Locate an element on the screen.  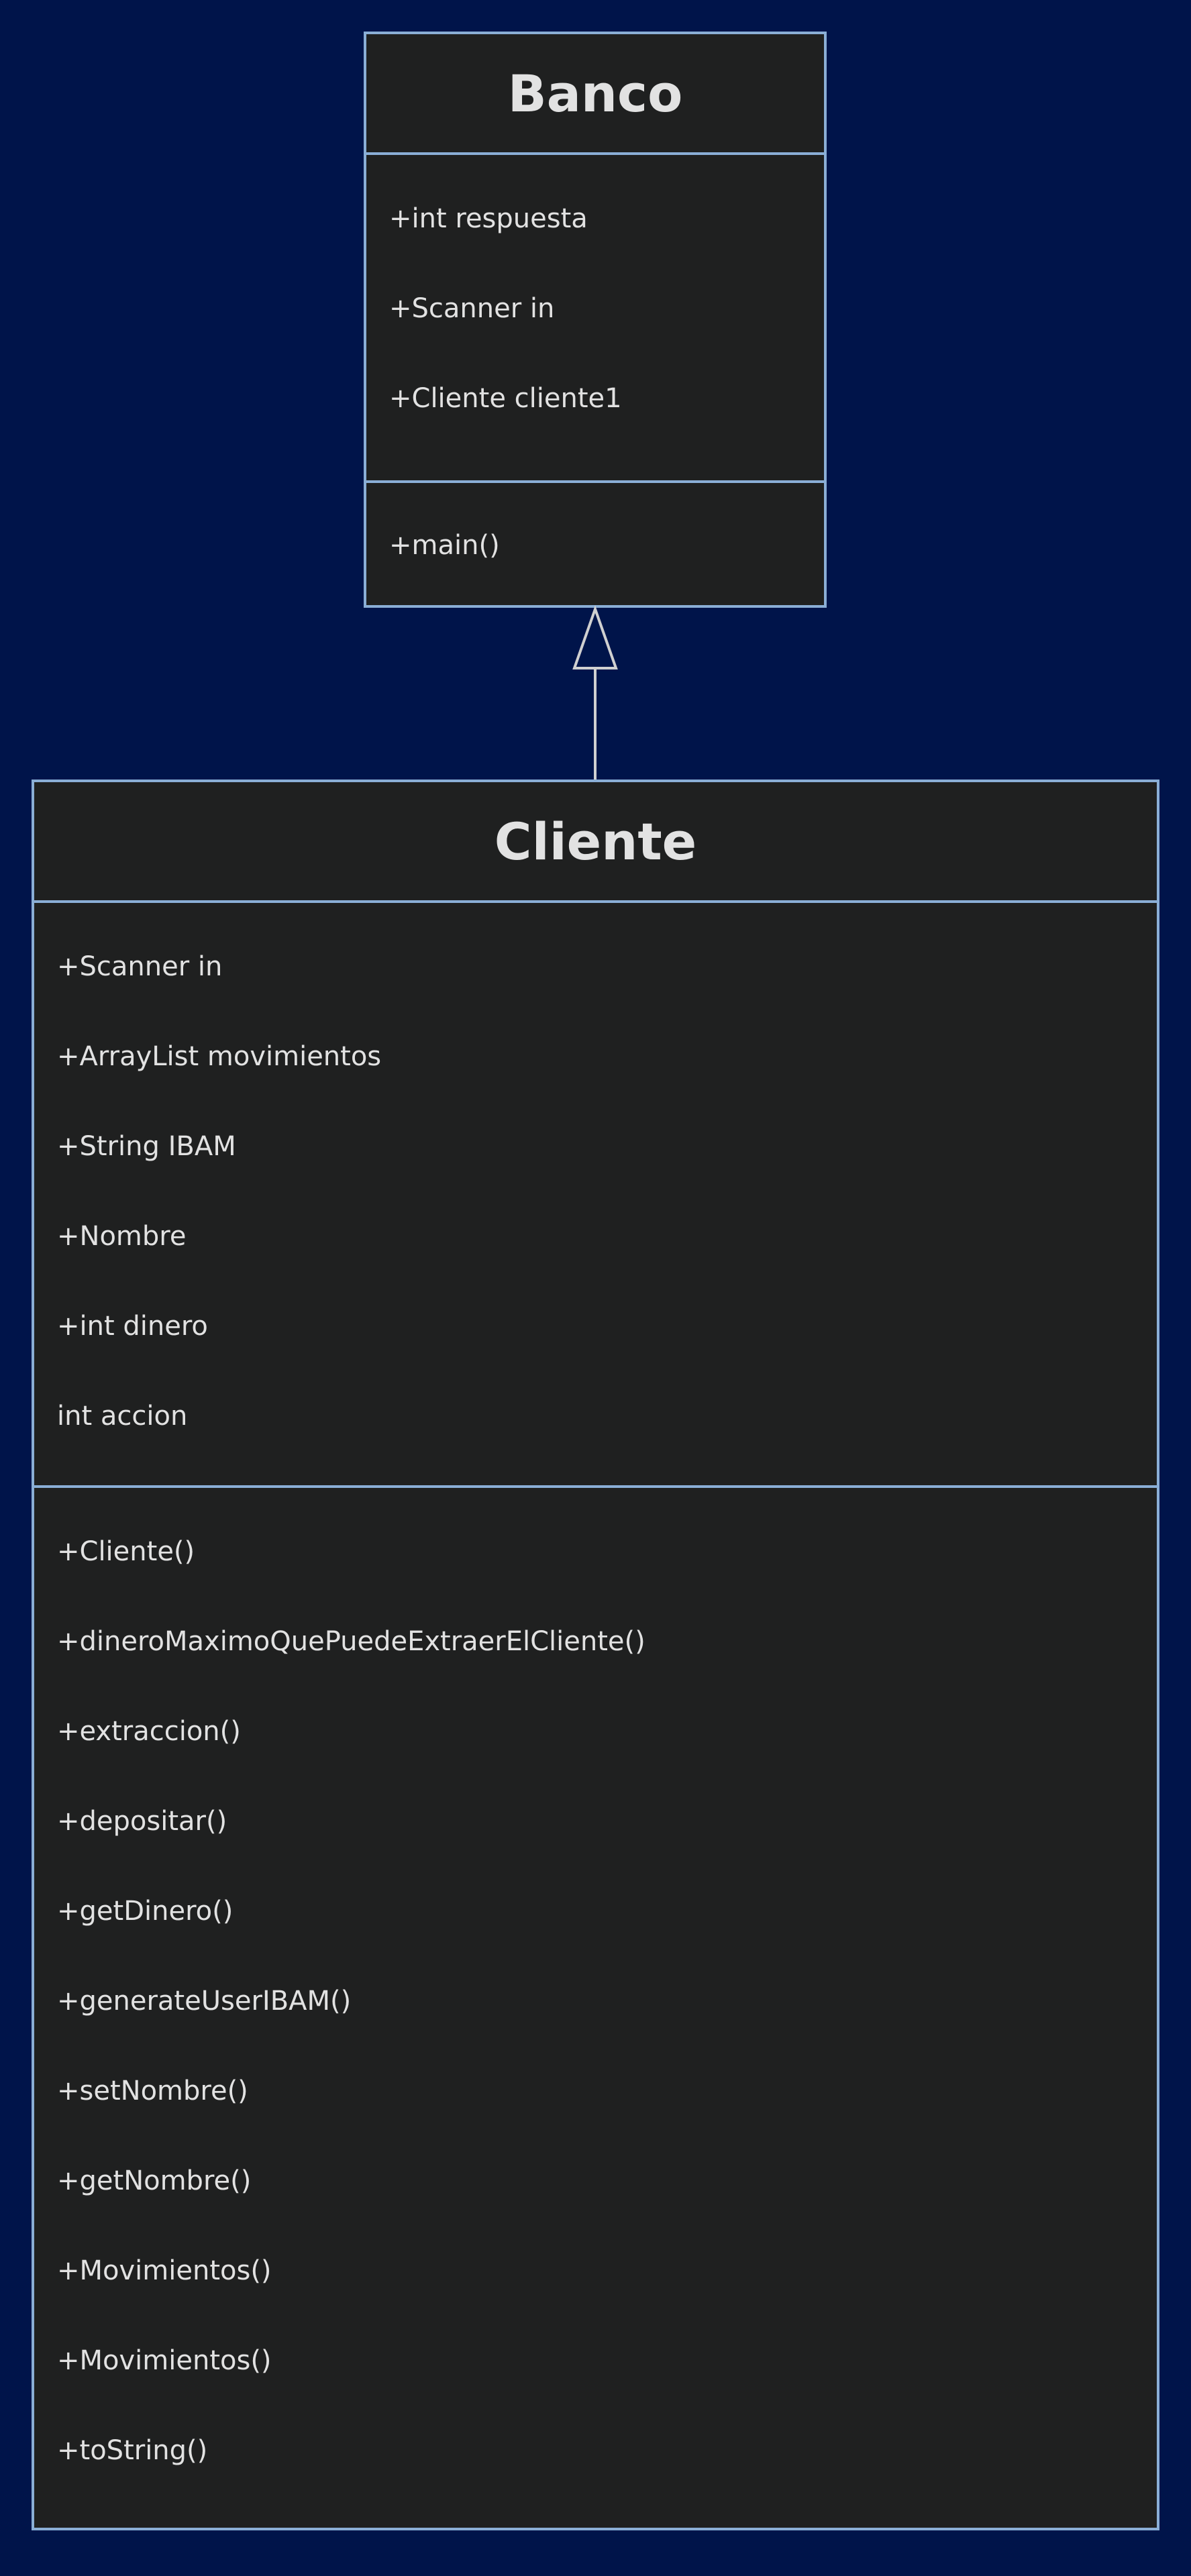
class-name-banco: Banco is located at coordinates (595, 94).